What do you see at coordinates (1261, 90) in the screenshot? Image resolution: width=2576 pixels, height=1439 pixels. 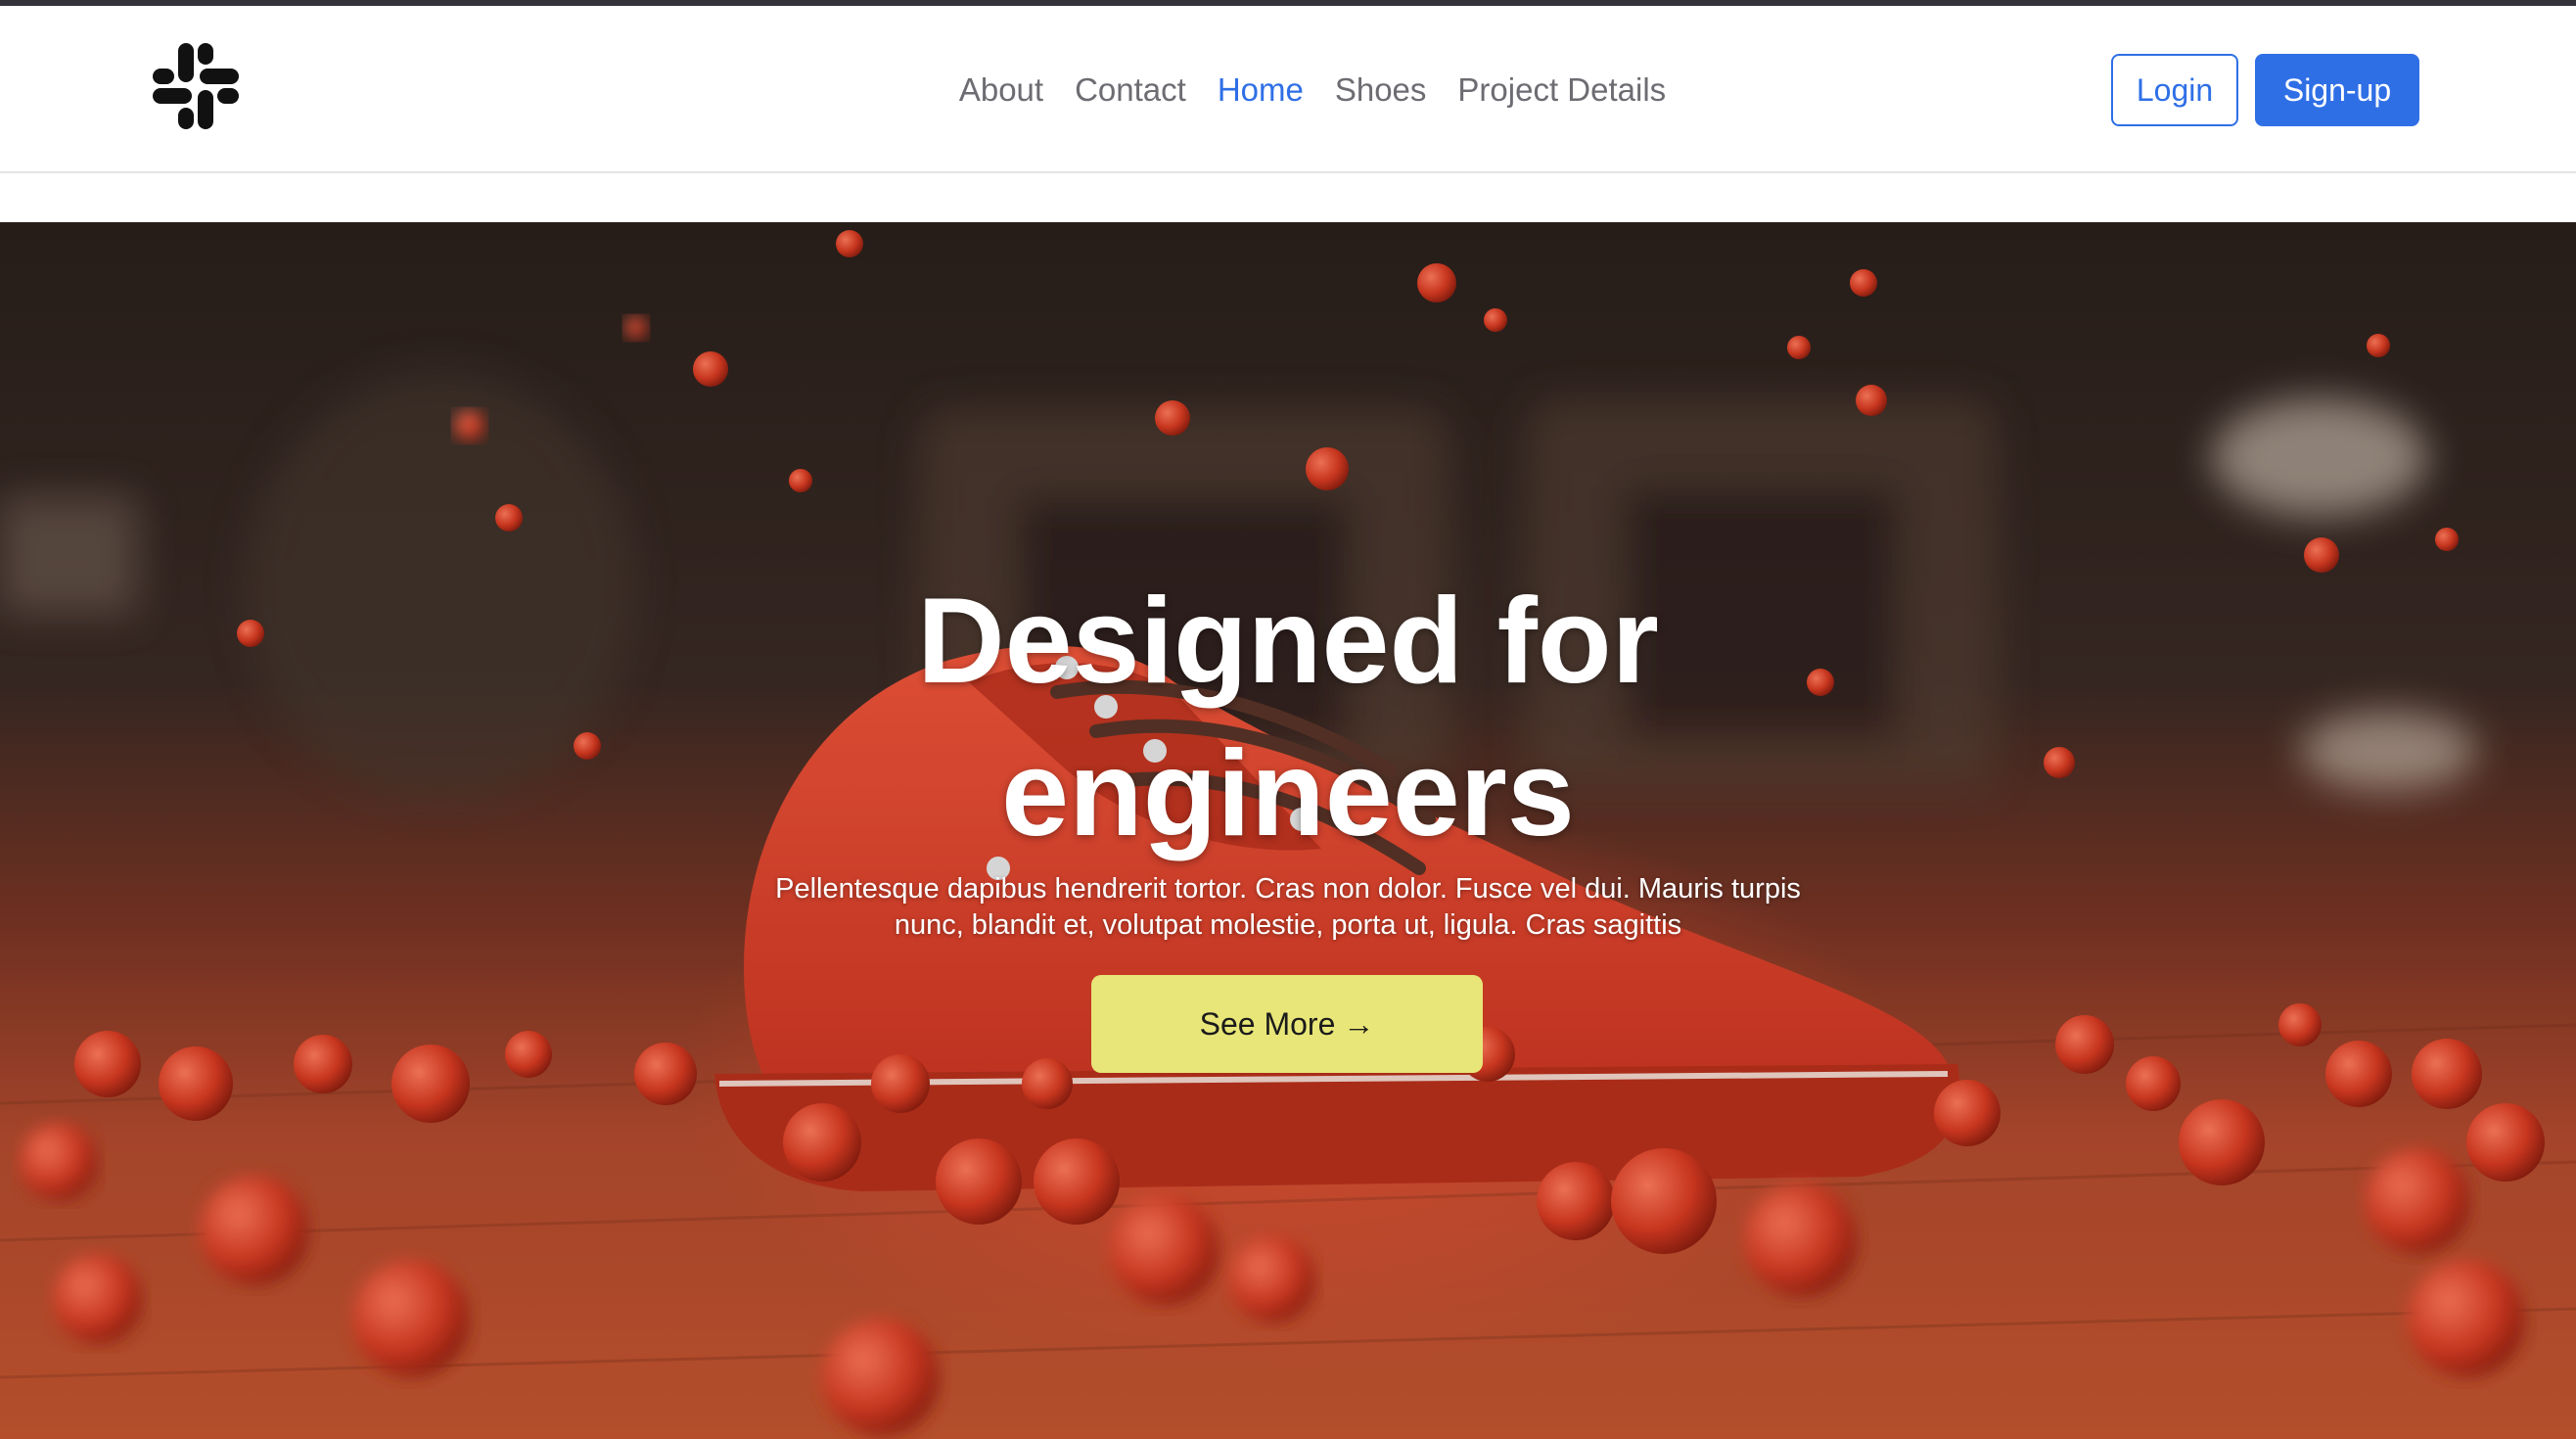 I see `nav-link-home: Home` at bounding box center [1261, 90].